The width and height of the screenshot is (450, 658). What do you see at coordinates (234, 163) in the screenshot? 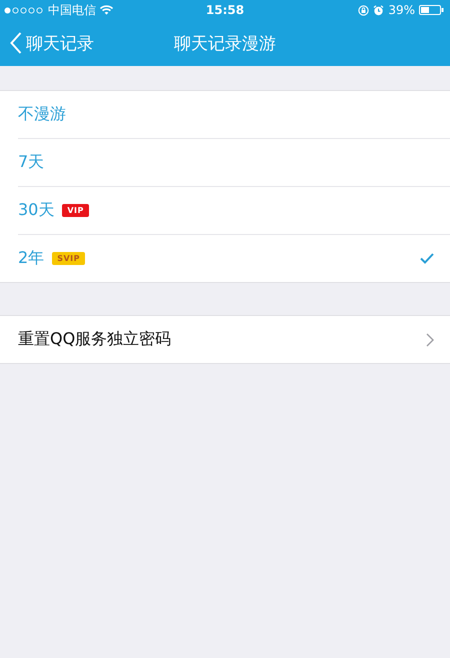
I see `option-row: 7天` at bounding box center [234, 163].